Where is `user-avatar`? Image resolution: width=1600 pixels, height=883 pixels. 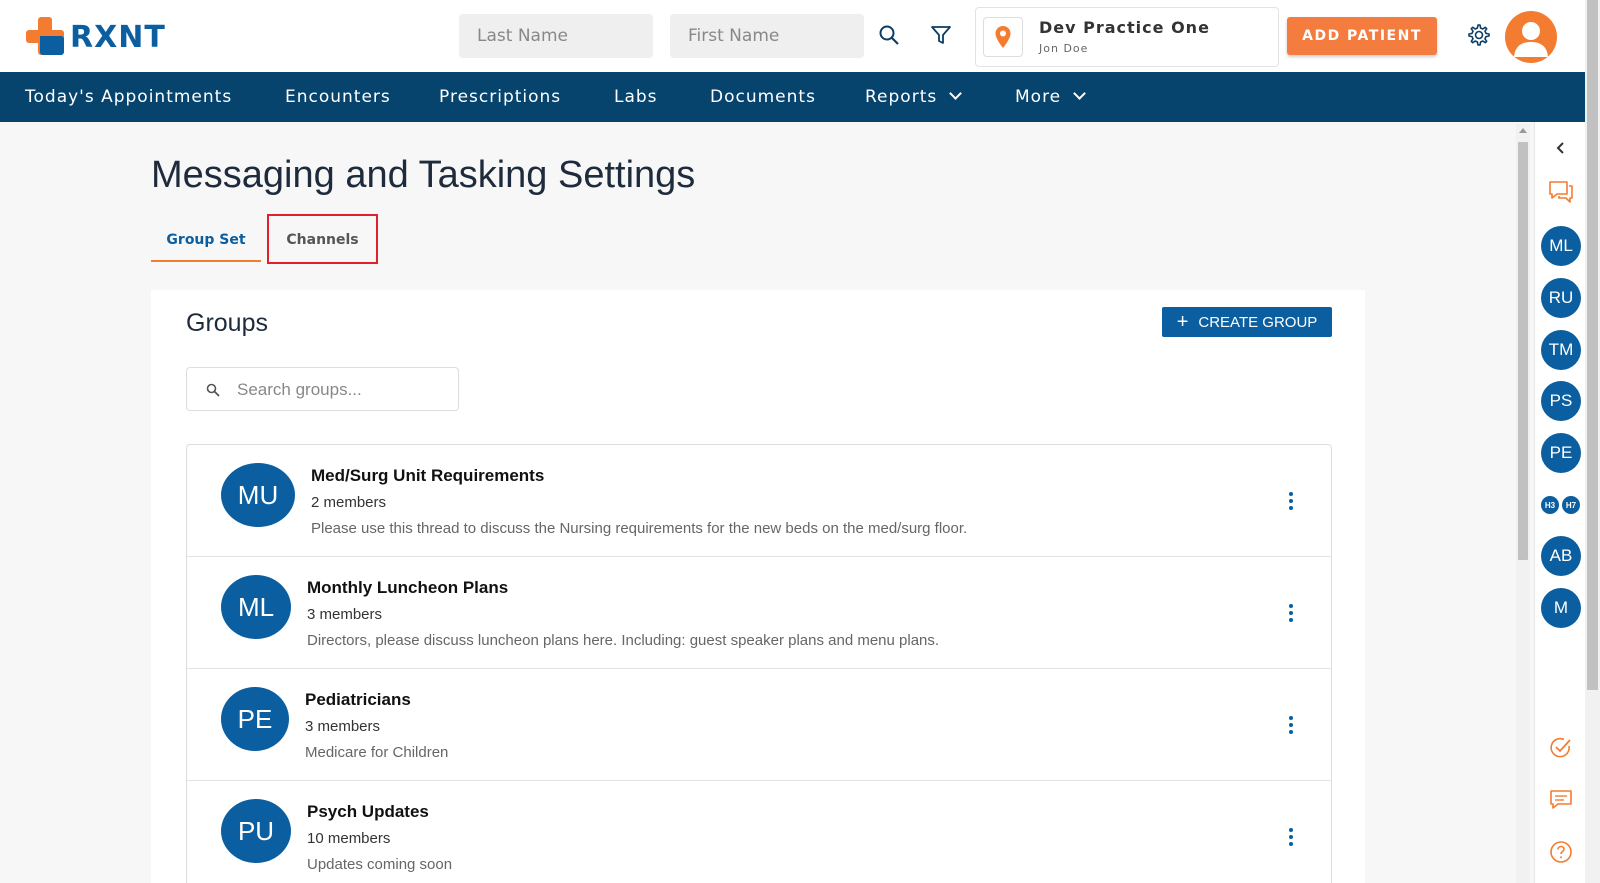
user-avatar is located at coordinates (1531, 37).